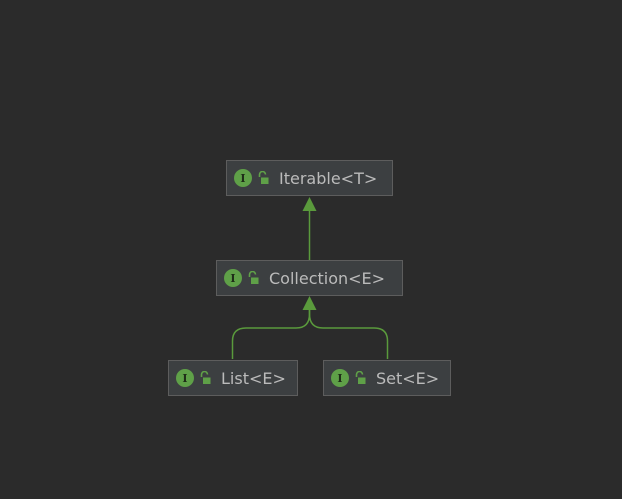  Describe the element at coordinates (253, 378) in the screenshot. I see `node-label-list: List<E>` at that location.